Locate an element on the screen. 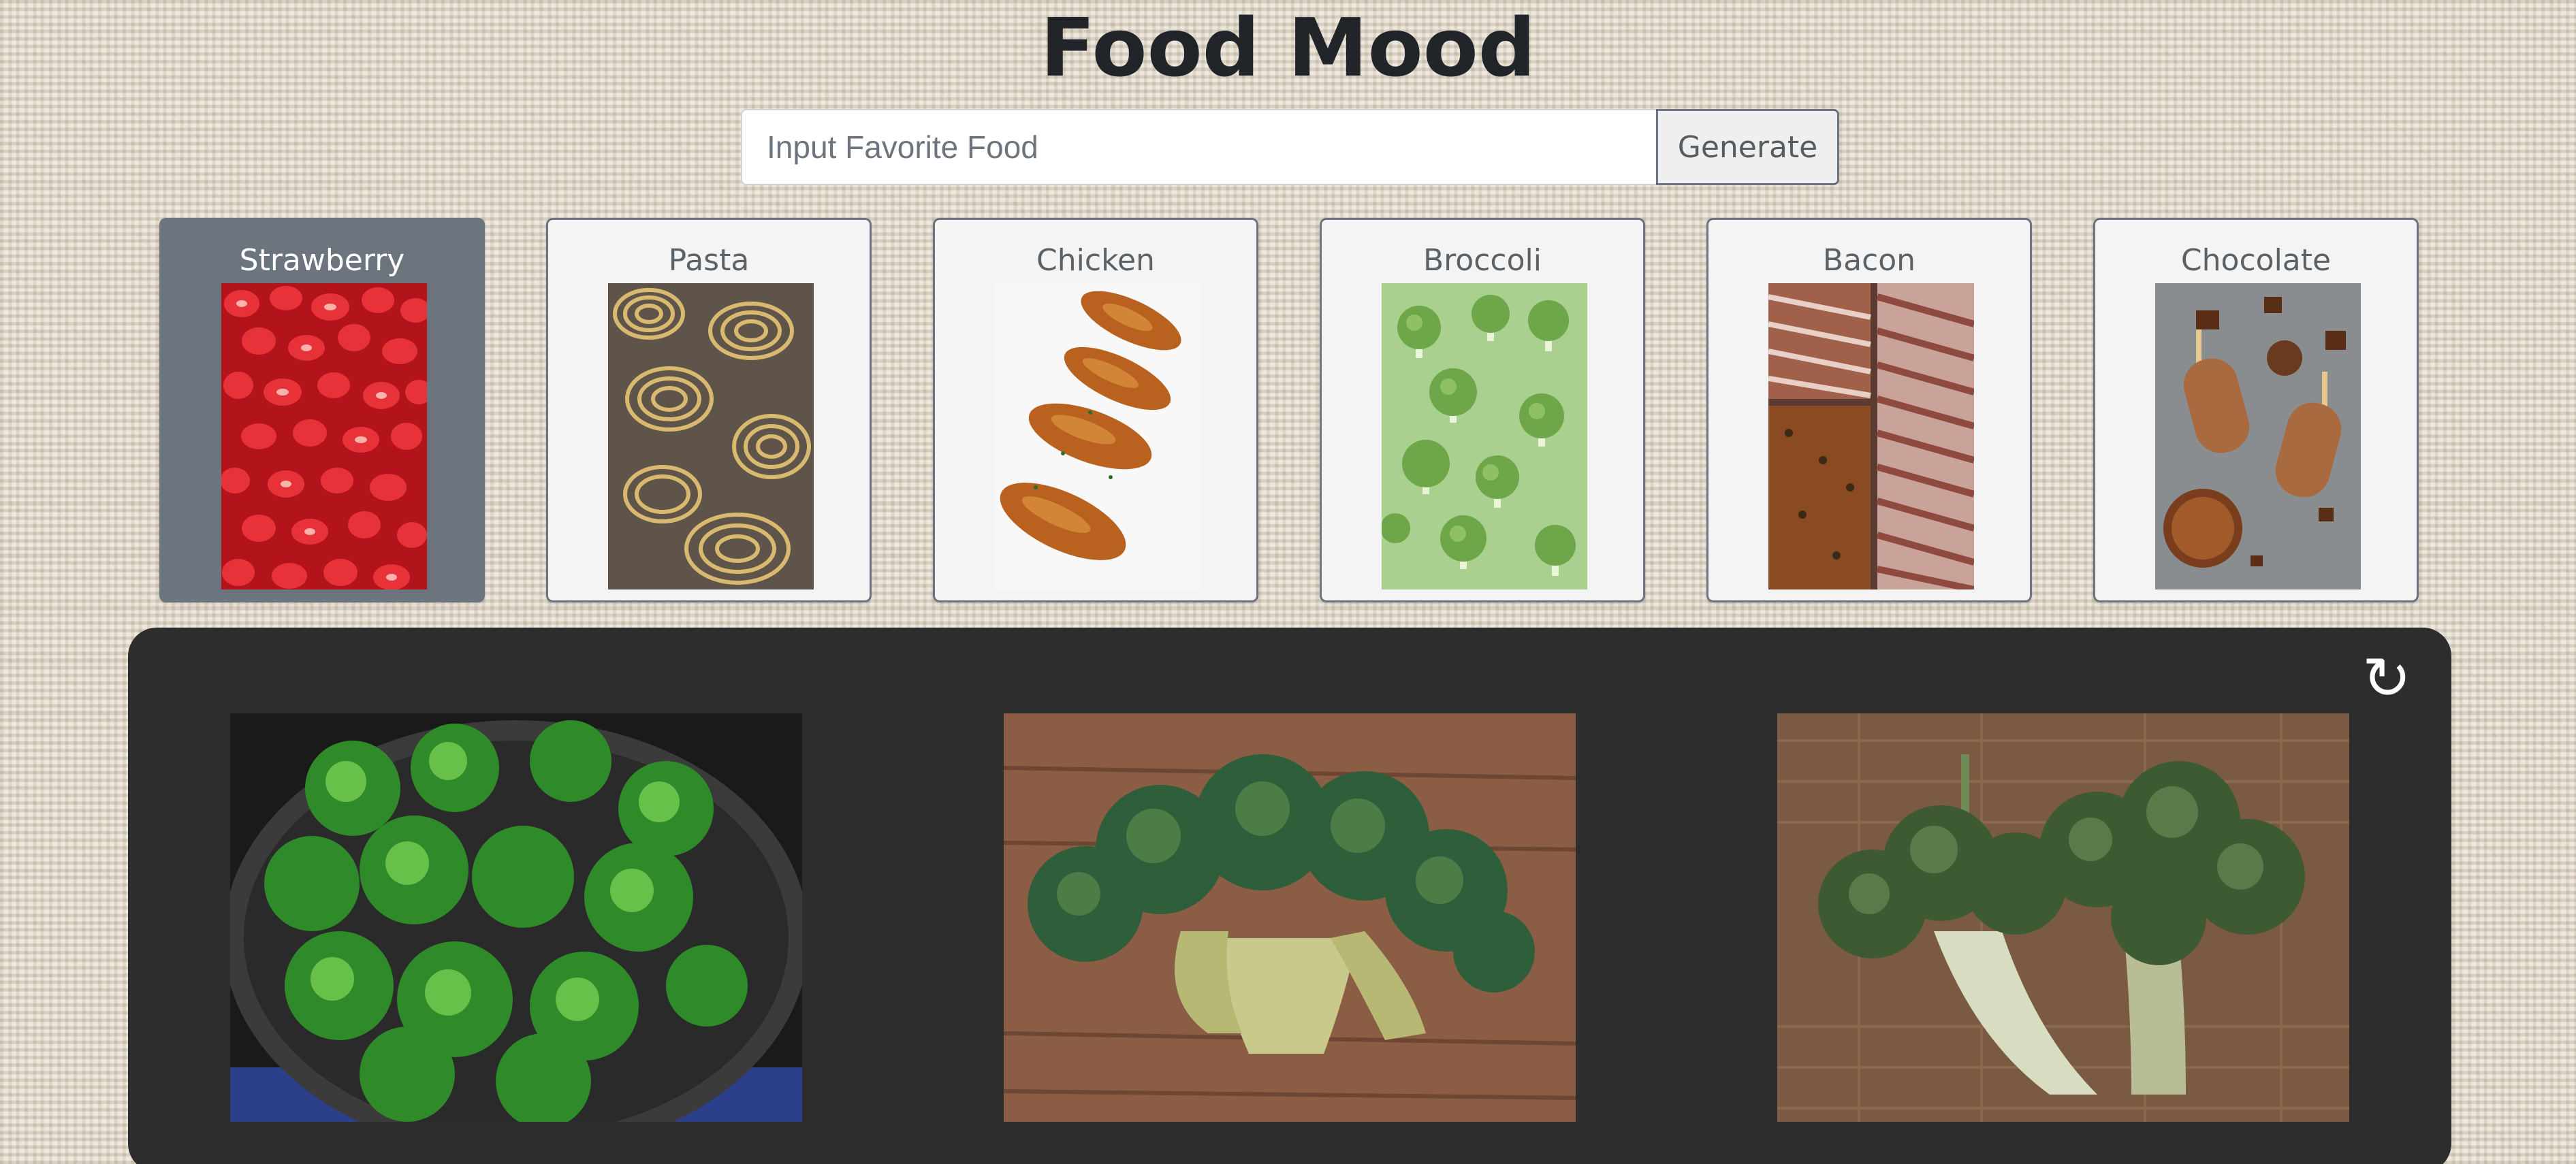 This screenshot has width=2576, height=1164. food-card-label: Pasta is located at coordinates (709, 260).